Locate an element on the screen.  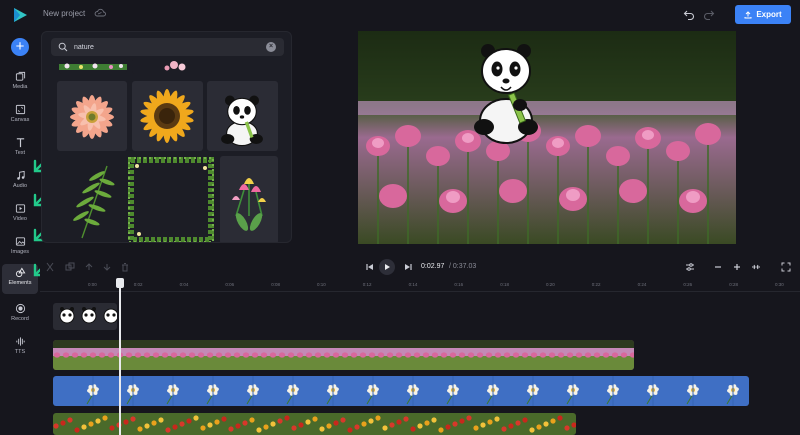
red-flowers-clip-thumbnails is located at coordinates (314, 424).